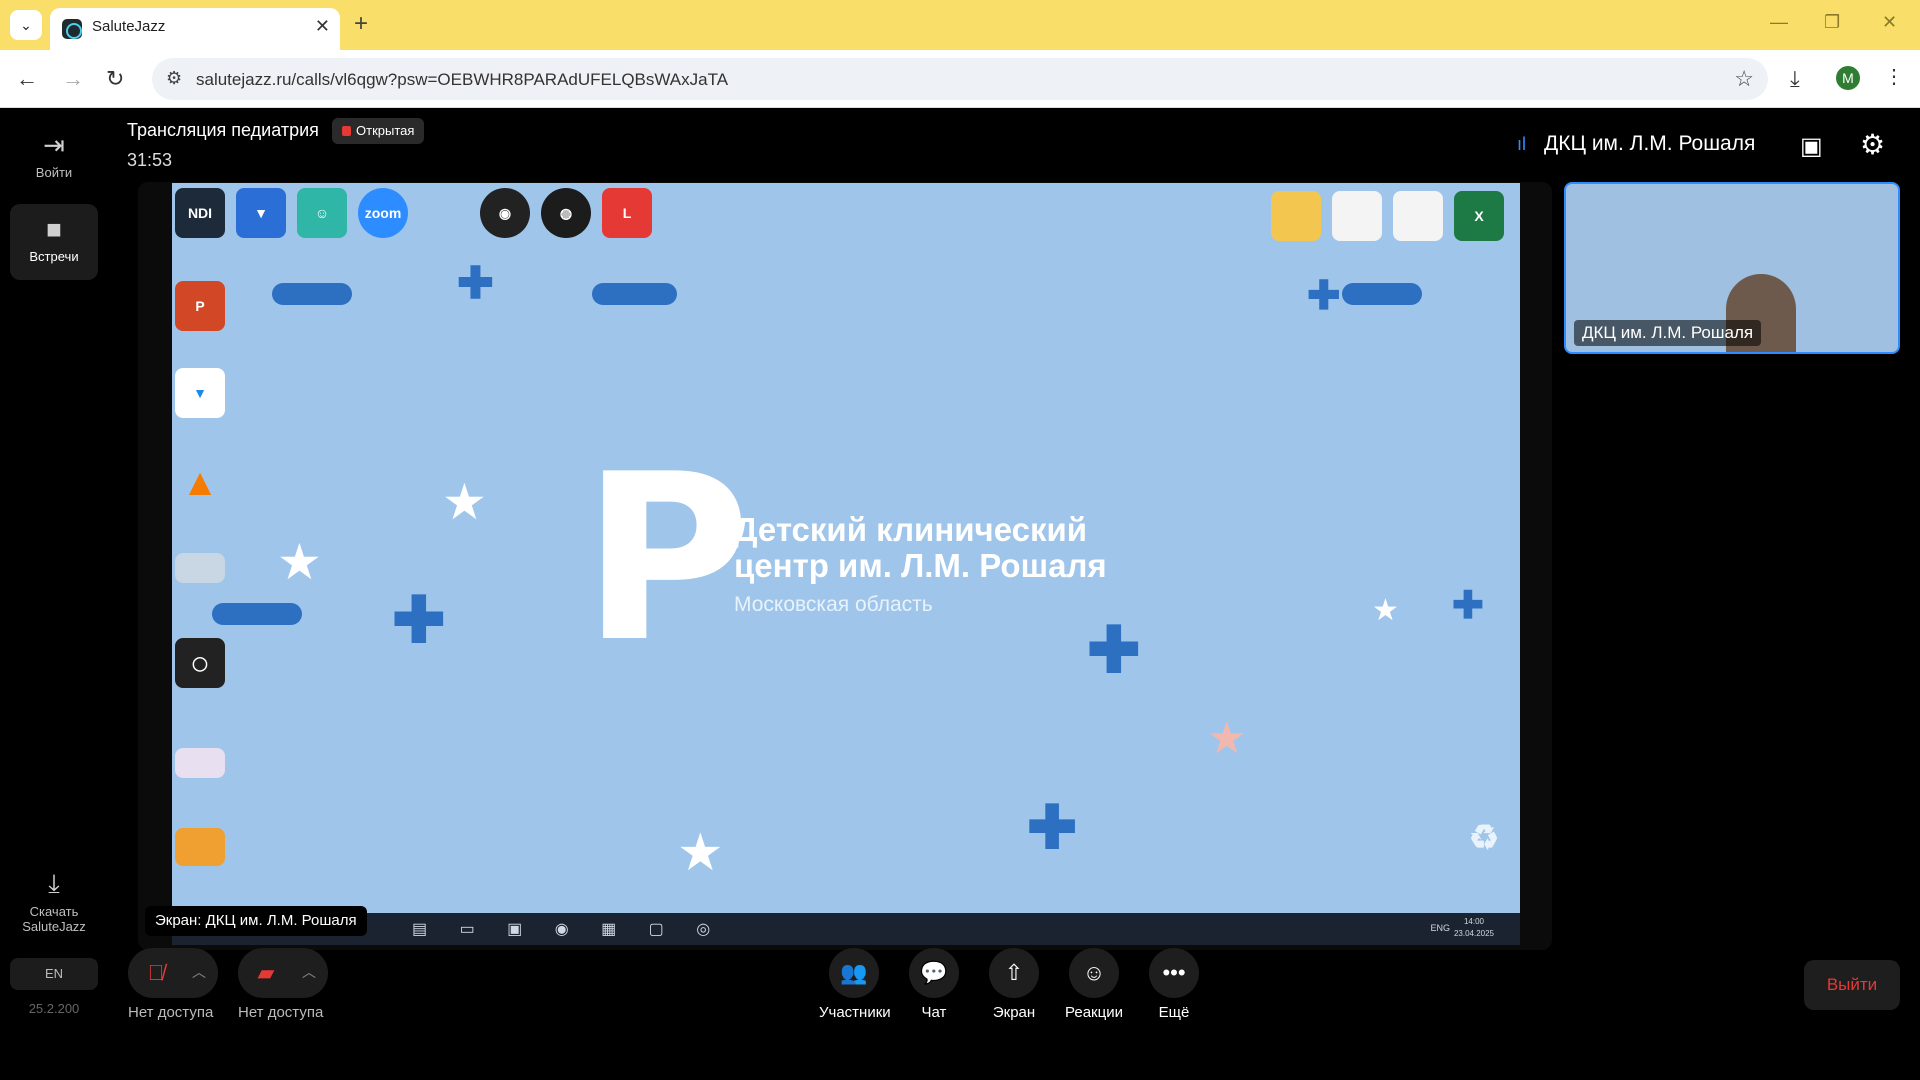 This screenshot has height=1080, width=1920. What do you see at coordinates (627, 213) in the screenshot?
I see `desktop-icon-red-app: L` at bounding box center [627, 213].